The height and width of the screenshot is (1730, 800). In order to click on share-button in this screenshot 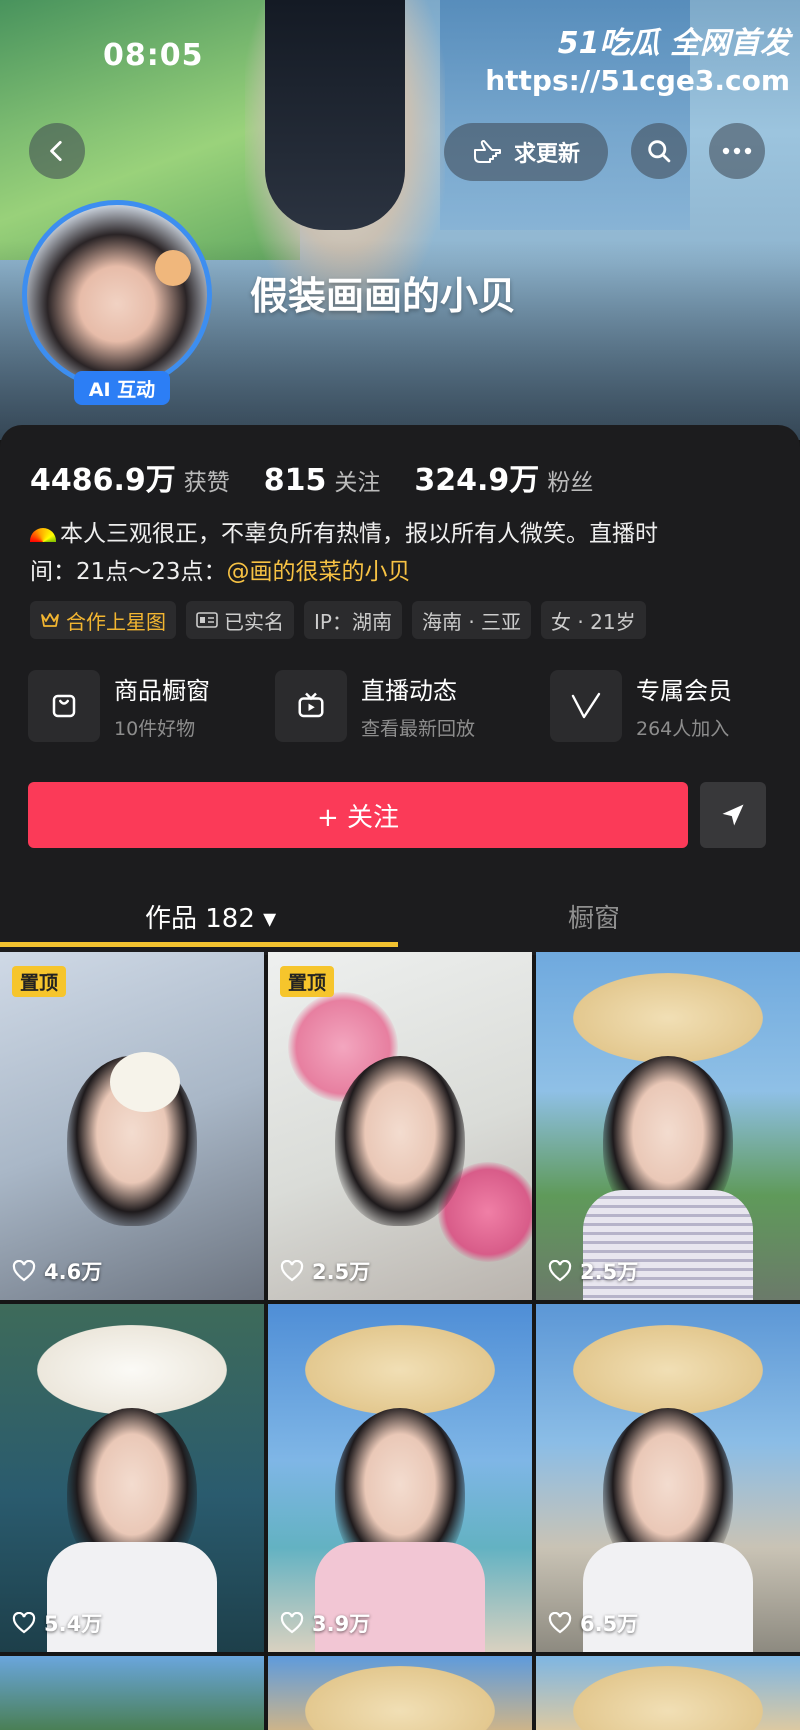, I will do `click(733, 815)`.